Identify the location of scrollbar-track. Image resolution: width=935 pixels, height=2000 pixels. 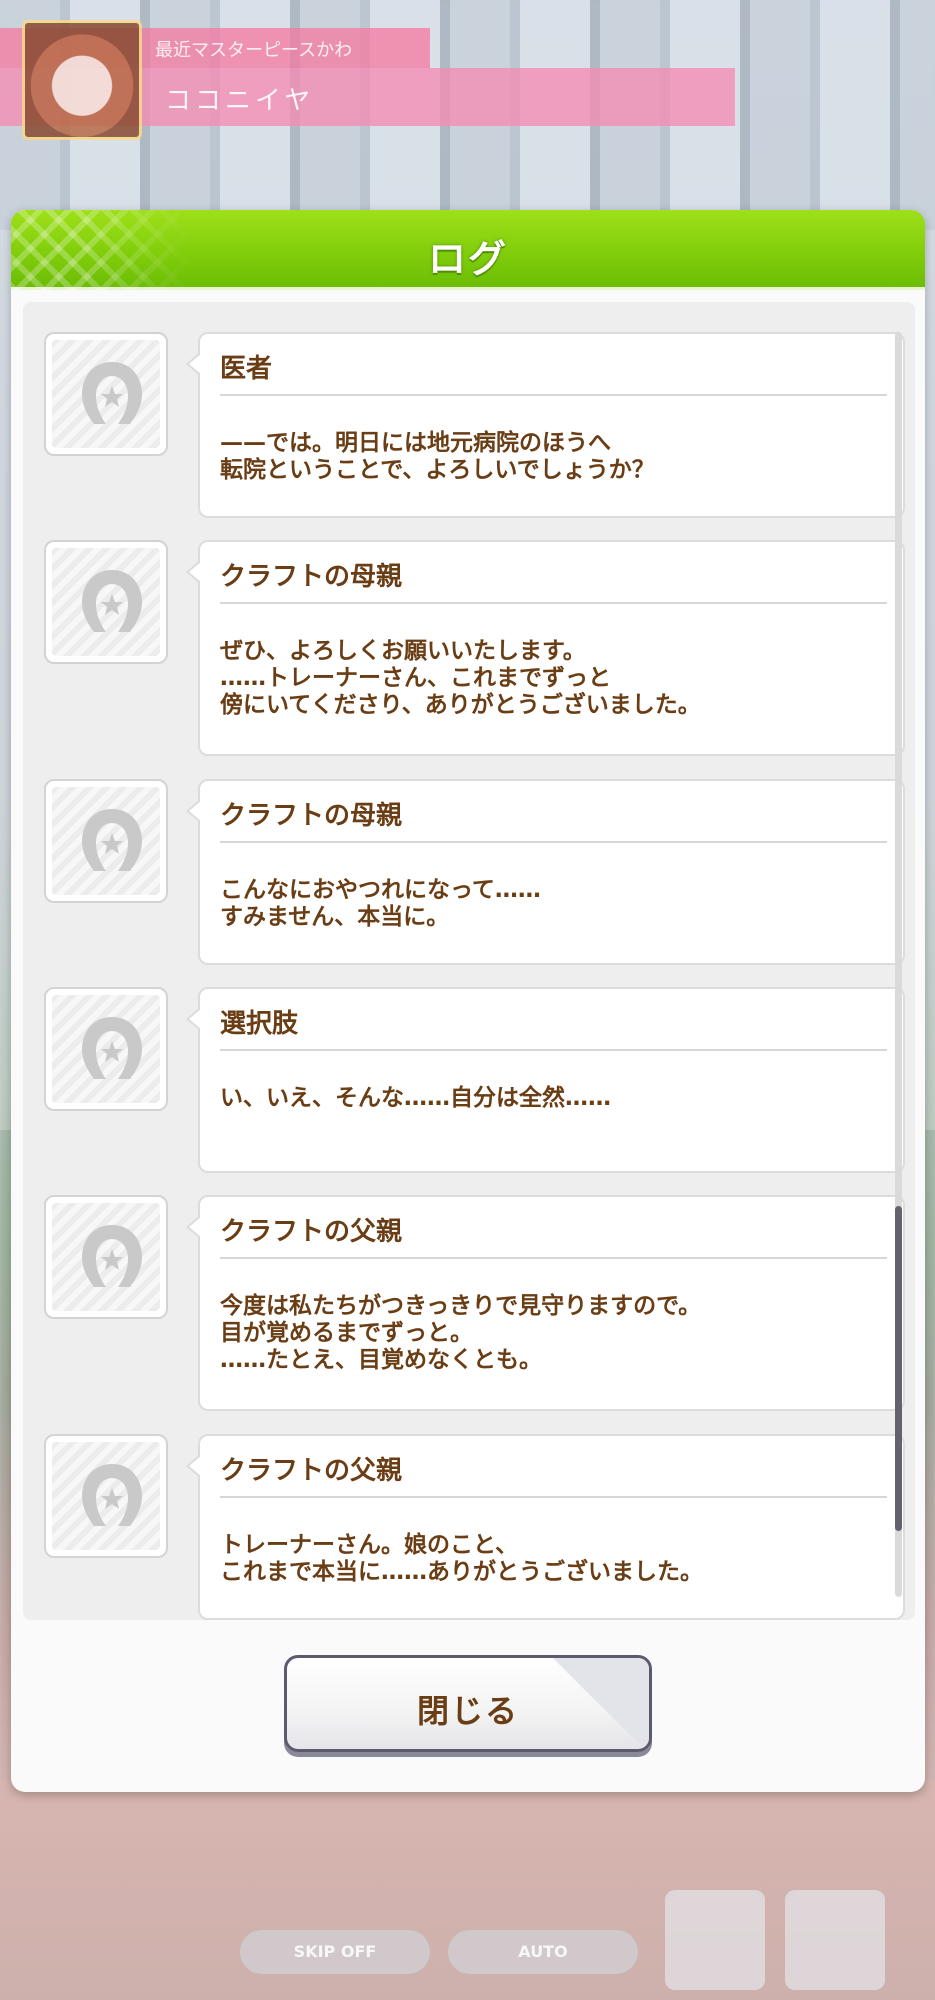
(898, 964).